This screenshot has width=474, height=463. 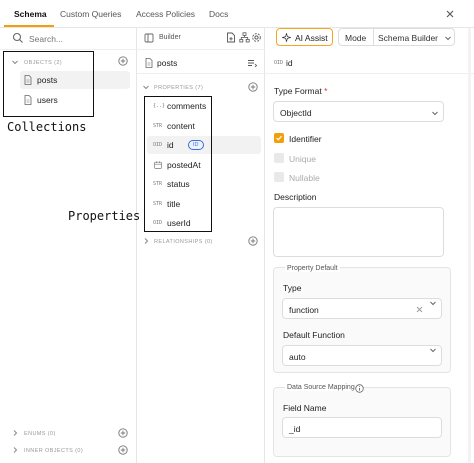 I want to click on default-function-value: auto, so click(x=297, y=357).